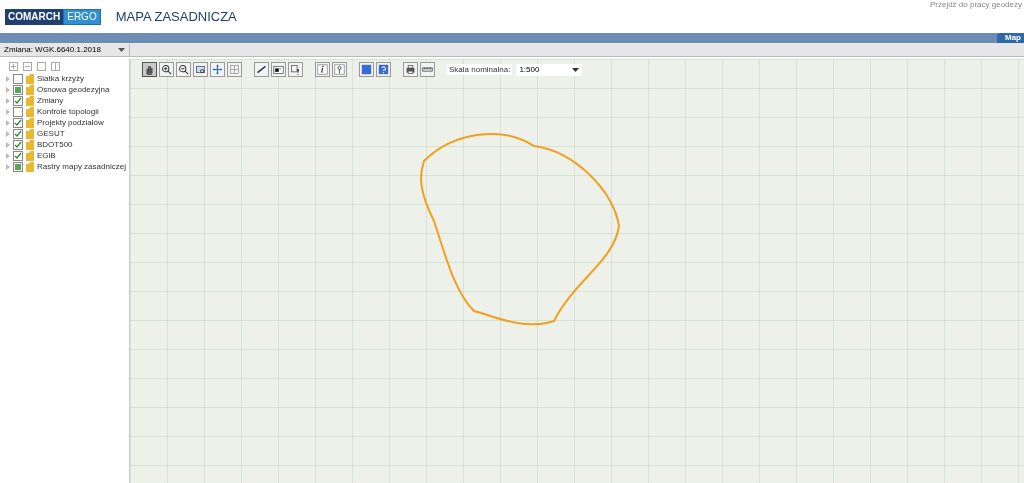 The width and height of the screenshot is (1024, 483). Describe the element at coordinates (55, 144) in the screenshot. I see `layer-label: BDOT500` at that location.